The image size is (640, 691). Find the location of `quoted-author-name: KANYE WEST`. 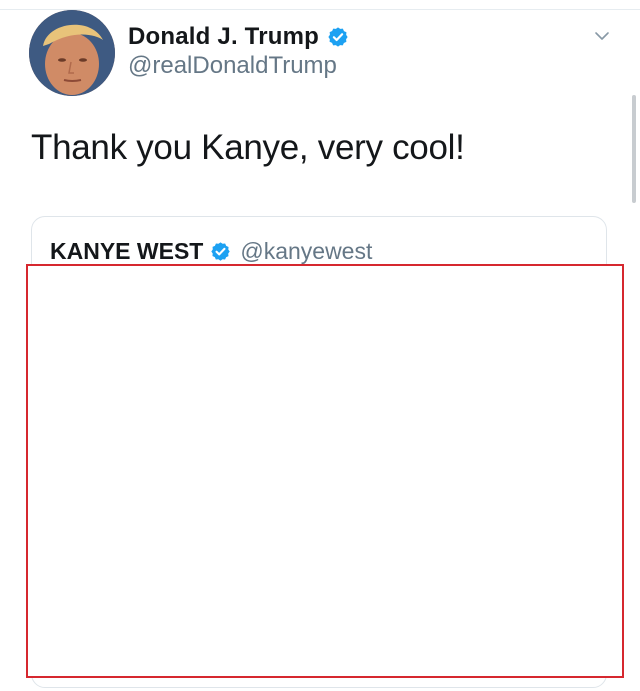

quoted-author-name: KANYE WEST is located at coordinates (126, 251).